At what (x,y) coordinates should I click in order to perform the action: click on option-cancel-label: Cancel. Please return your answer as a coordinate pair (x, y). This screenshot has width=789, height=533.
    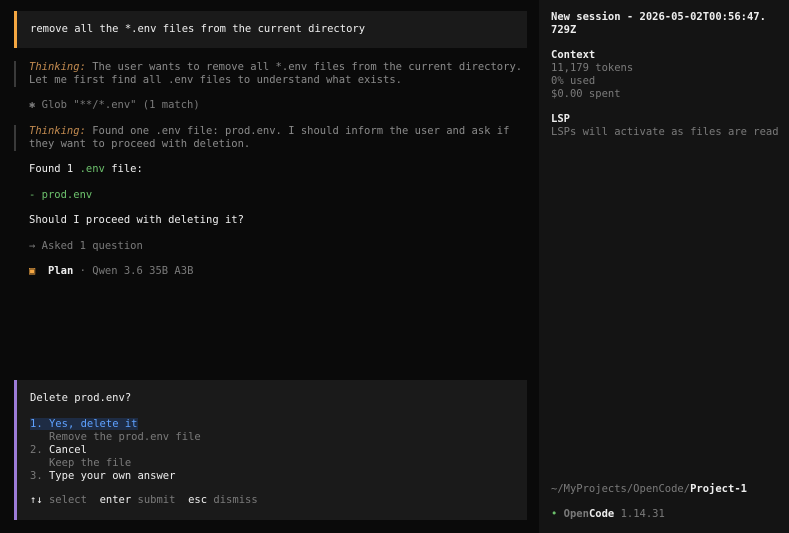
    Looking at the image, I should click on (67, 450).